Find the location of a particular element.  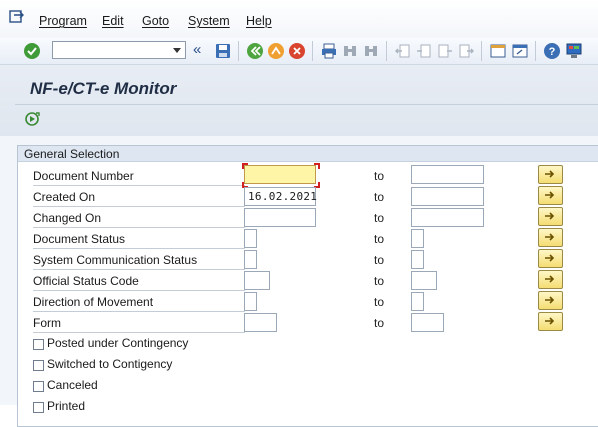

print-icon is located at coordinates (329, 51).